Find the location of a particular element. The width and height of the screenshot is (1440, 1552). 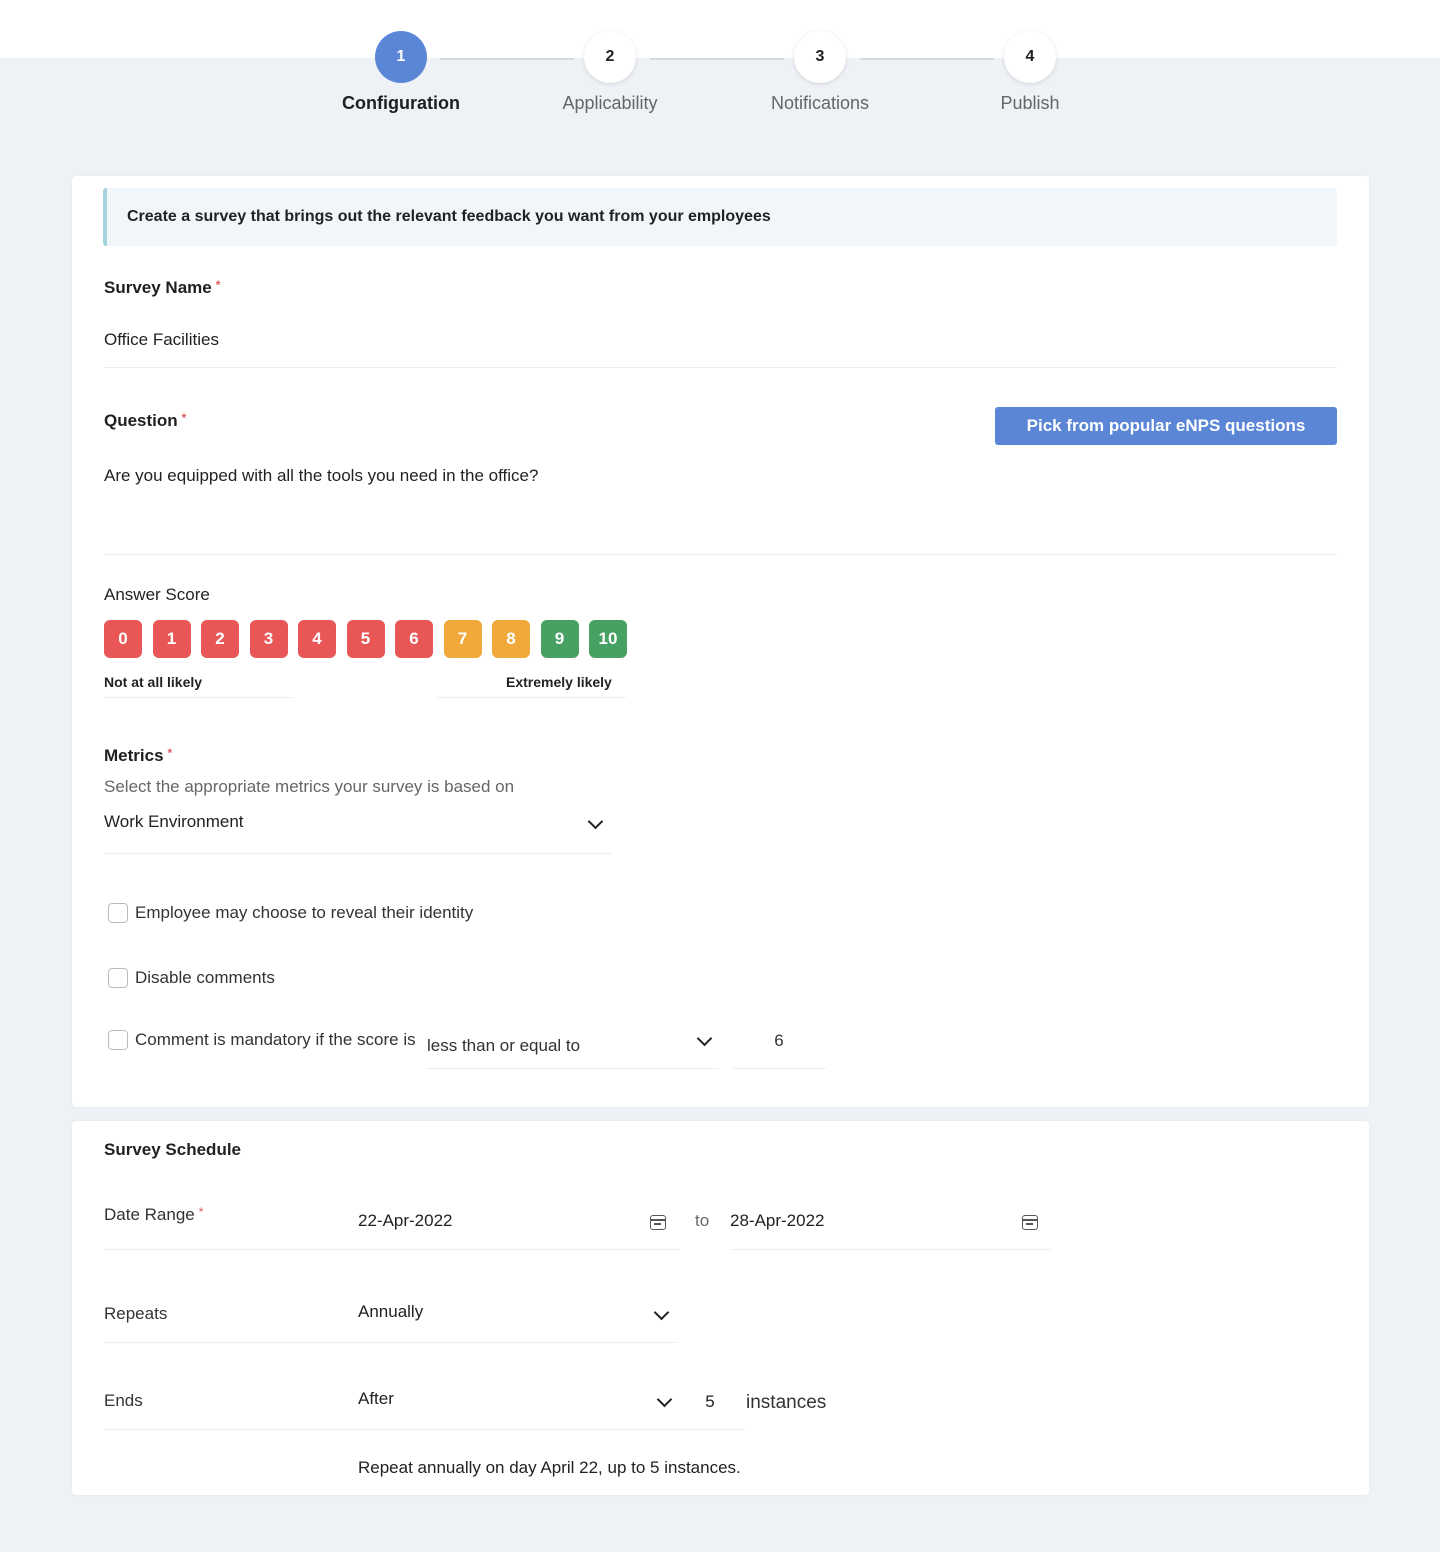

high-score-caption: Extremely likely is located at coordinates (559, 682).